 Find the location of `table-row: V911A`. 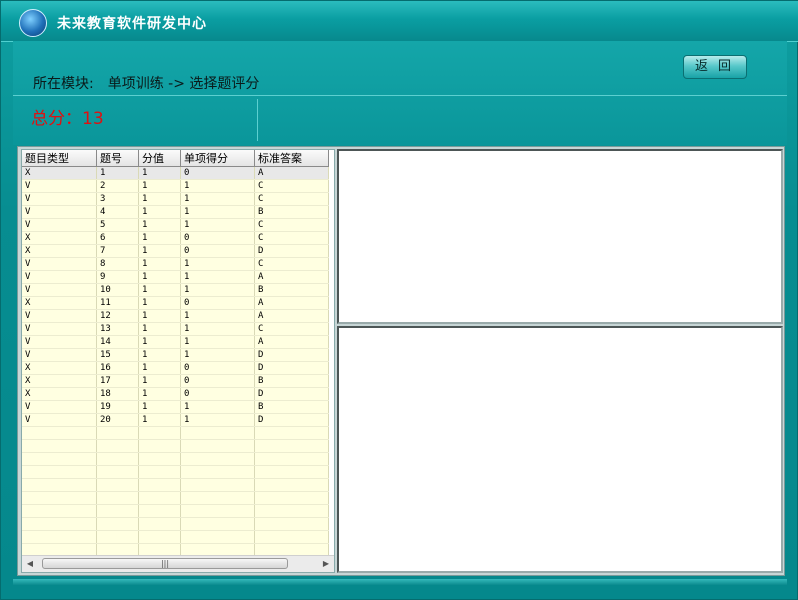

table-row: V911A is located at coordinates (175, 277).